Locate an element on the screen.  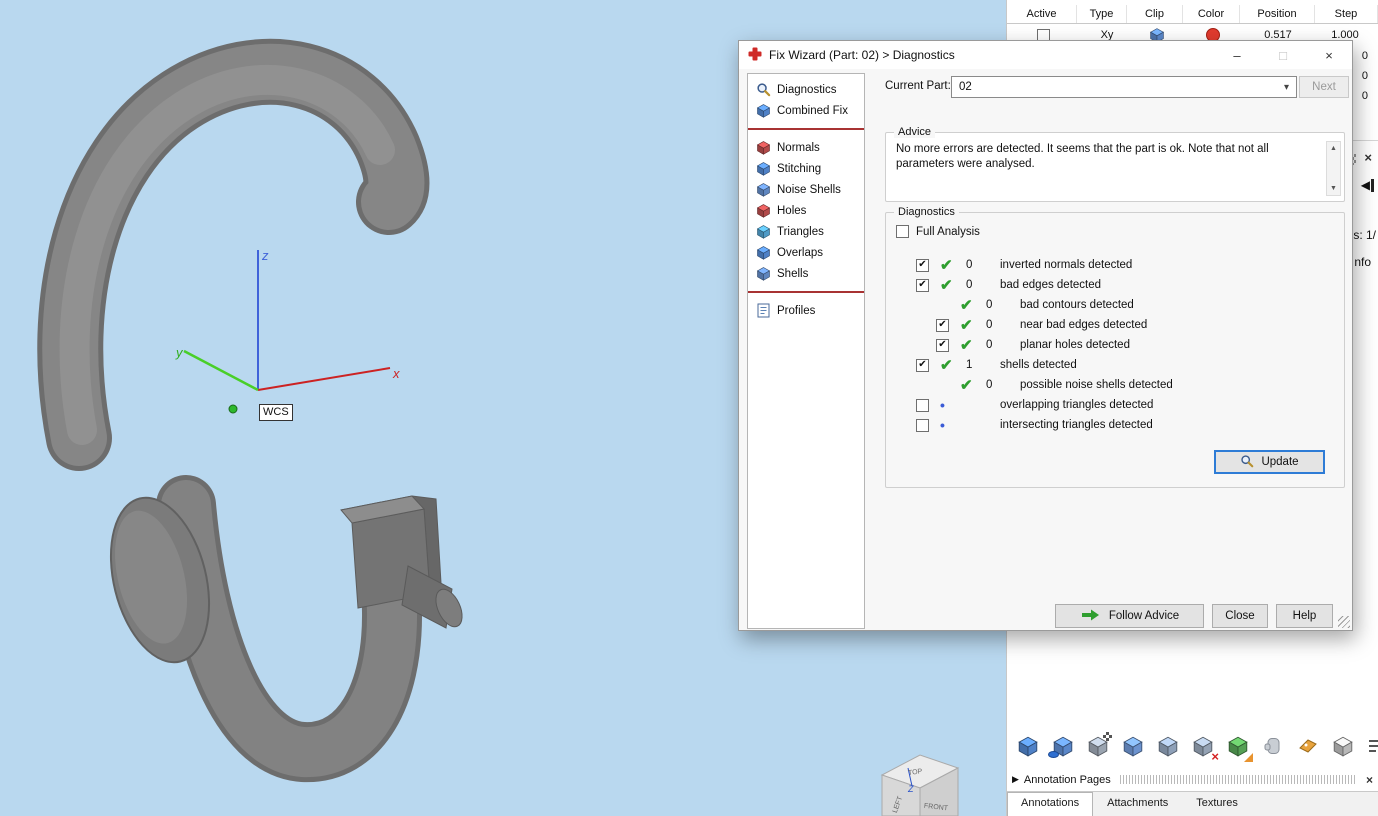
magnifier-icon is located at coordinates (763, 89).